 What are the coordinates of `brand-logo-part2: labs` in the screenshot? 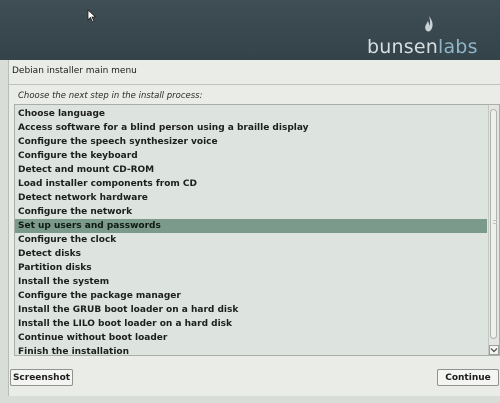 It's located at (457, 47).